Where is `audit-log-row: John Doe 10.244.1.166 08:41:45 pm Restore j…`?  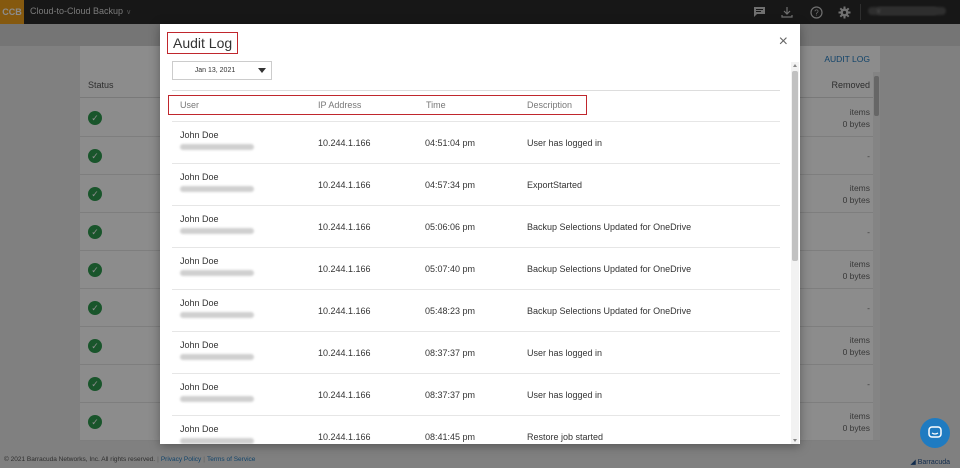 audit-log-row: John Doe 10.244.1.166 08:41:45 pm Restore j… is located at coordinates (476, 429).